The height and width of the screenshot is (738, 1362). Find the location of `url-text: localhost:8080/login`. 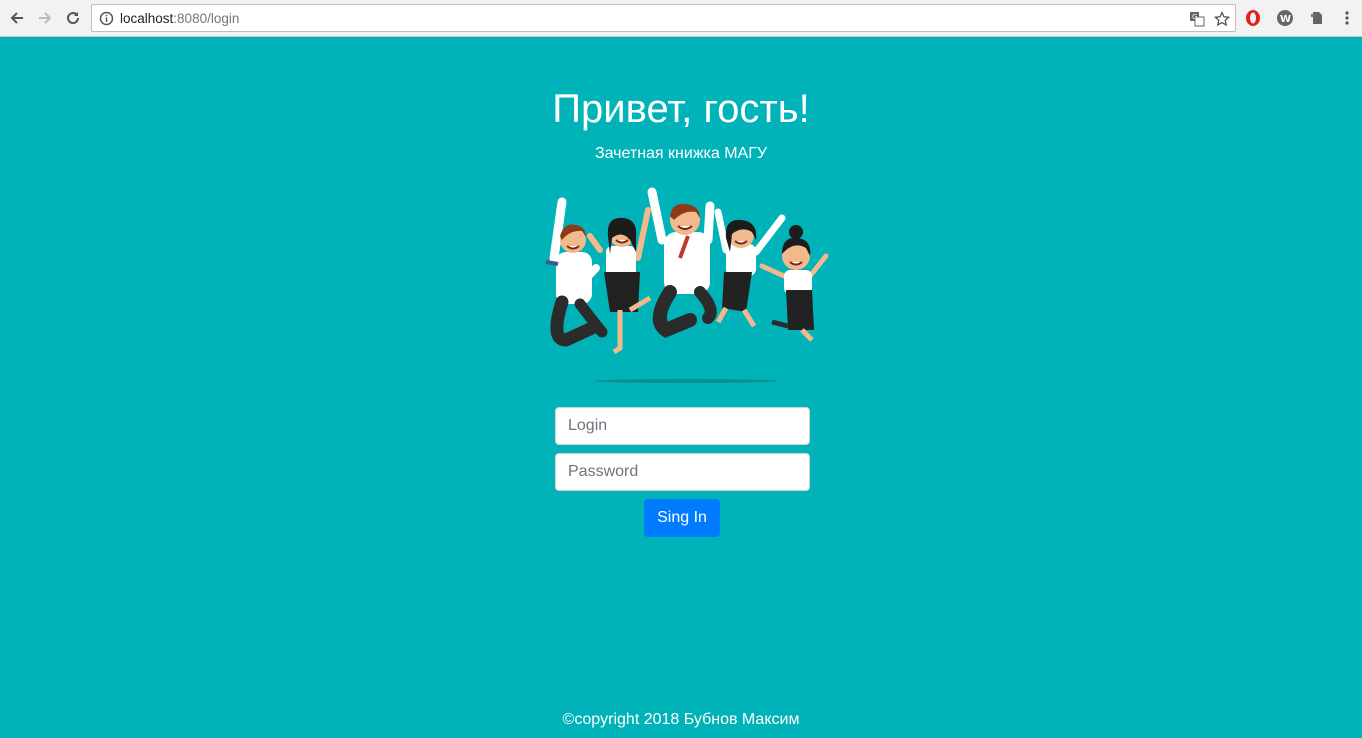

url-text: localhost:8080/login is located at coordinates (179, 18).